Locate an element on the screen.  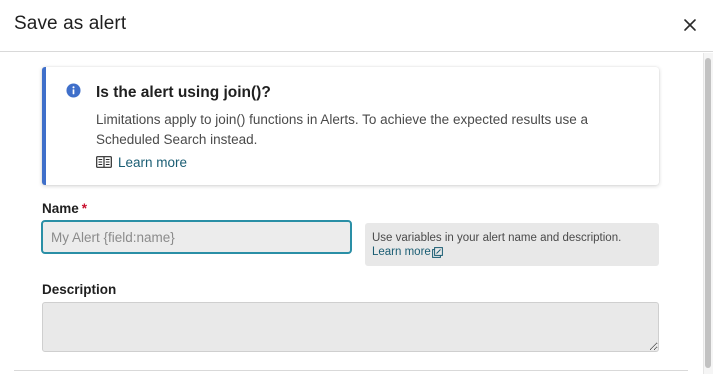
book-icon is located at coordinates (104, 162).